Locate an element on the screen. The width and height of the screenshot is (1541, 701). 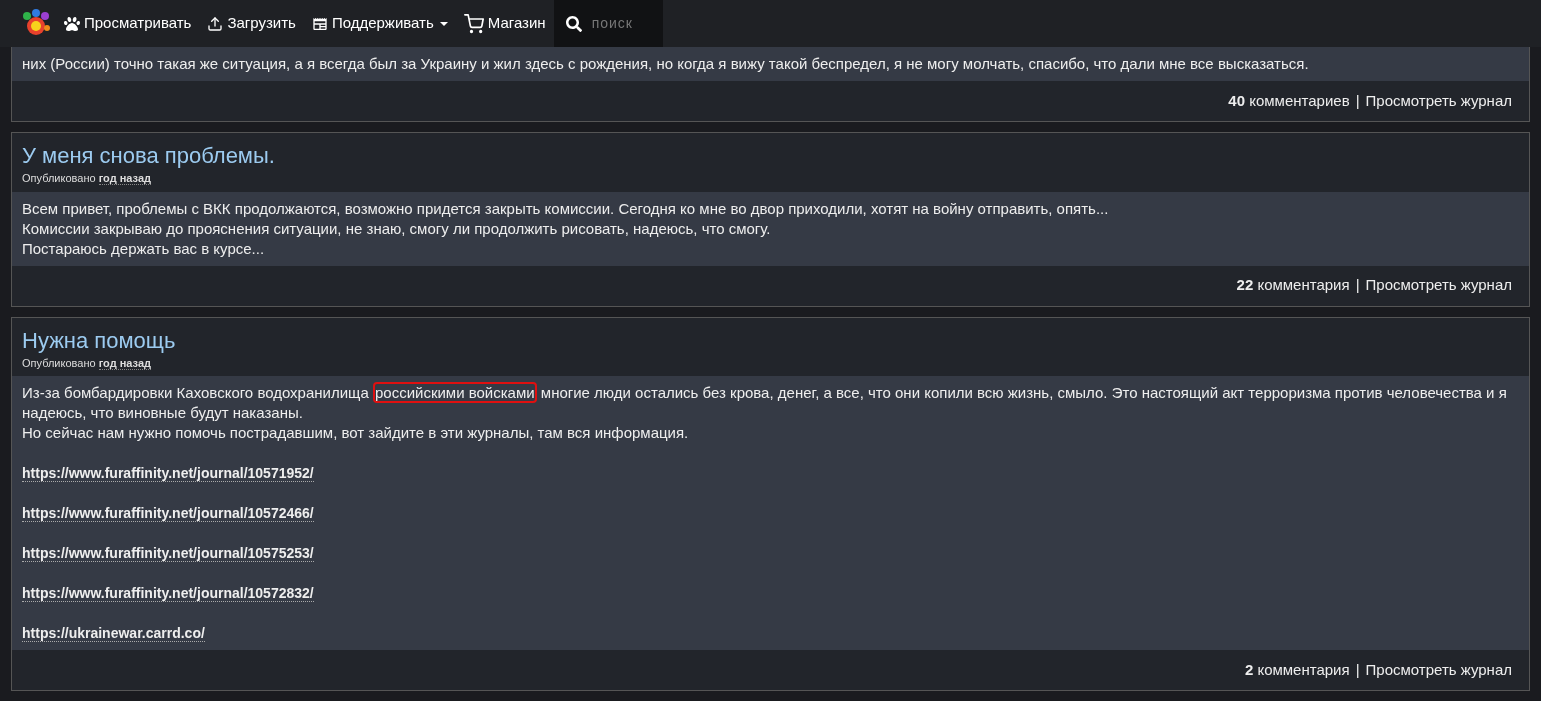
nav-menu-item: Магазин is located at coordinates (504, 23).